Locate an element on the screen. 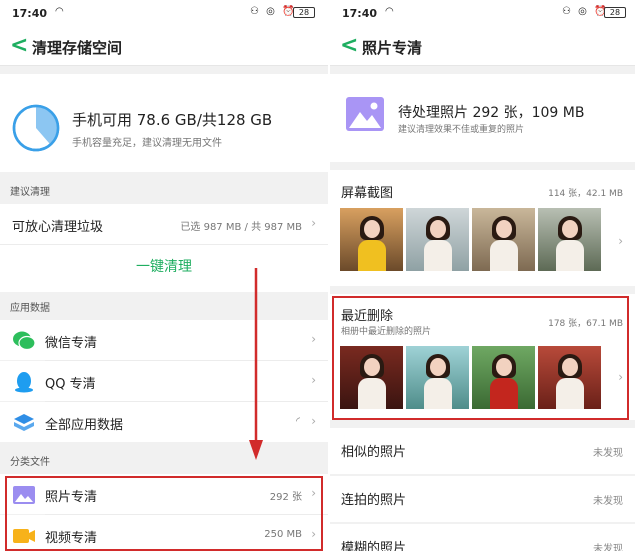 The height and width of the screenshot is (551, 635). storage-pie-chart is located at coordinates (36, 128).